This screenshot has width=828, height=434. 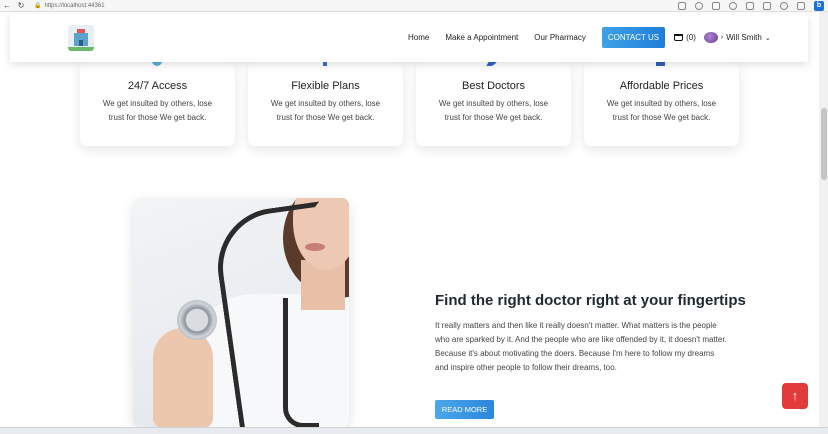 What do you see at coordinates (481, 37) in the screenshot?
I see `nav-make-appointment: Make a Appointment` at bounding box center [481, 37].